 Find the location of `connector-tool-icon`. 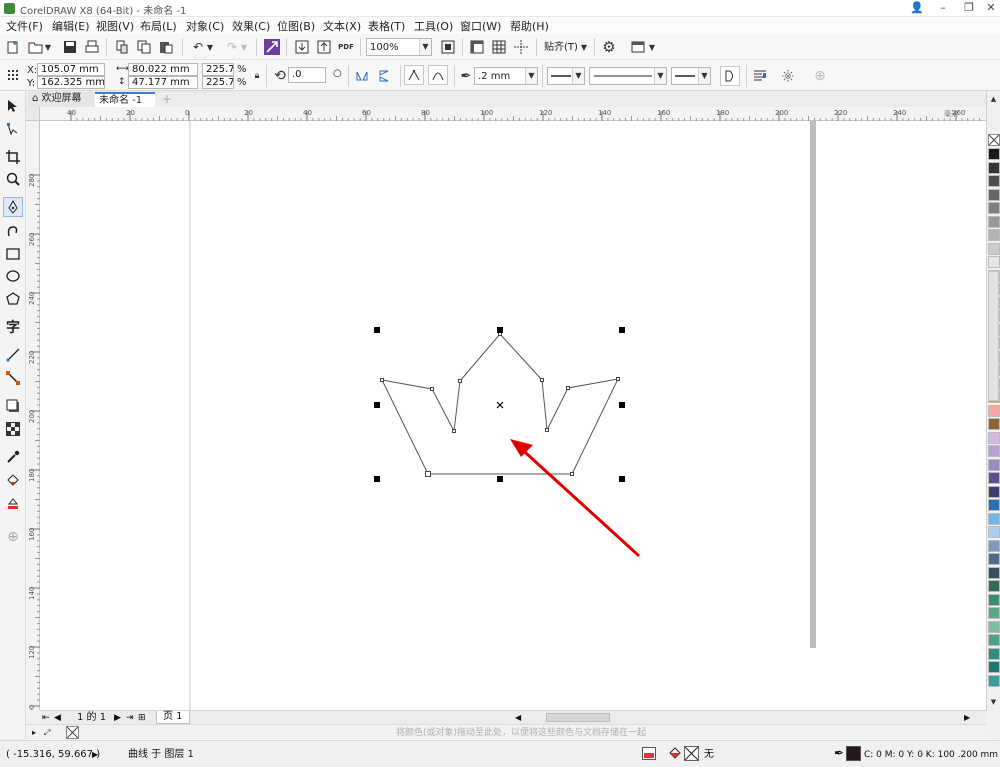

connector-tool-icon is located at coordinates (13, 378).